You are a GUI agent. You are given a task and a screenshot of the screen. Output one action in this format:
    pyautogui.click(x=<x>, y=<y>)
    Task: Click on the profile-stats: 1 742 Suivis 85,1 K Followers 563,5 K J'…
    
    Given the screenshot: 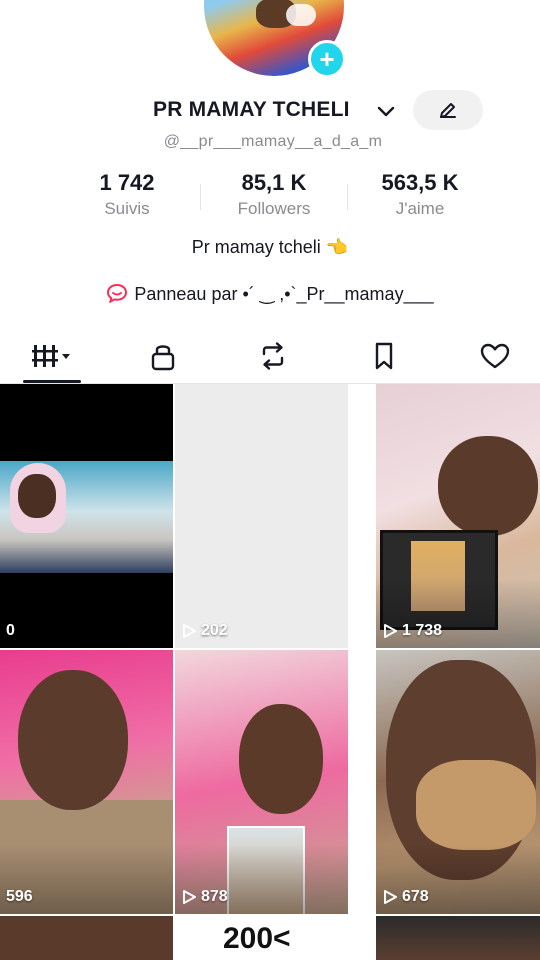 What is the action you would take?
    pyautogui.click(x=270, y=196)
    